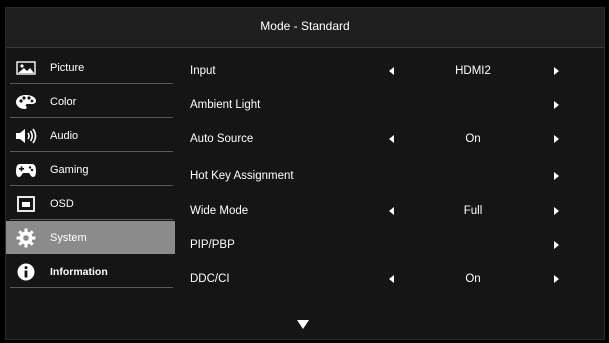 The image size is (609, 343). Describe the element at coordinates (63, 101) in the screenshot. I see `sidebar-item-label: Color` at that location.